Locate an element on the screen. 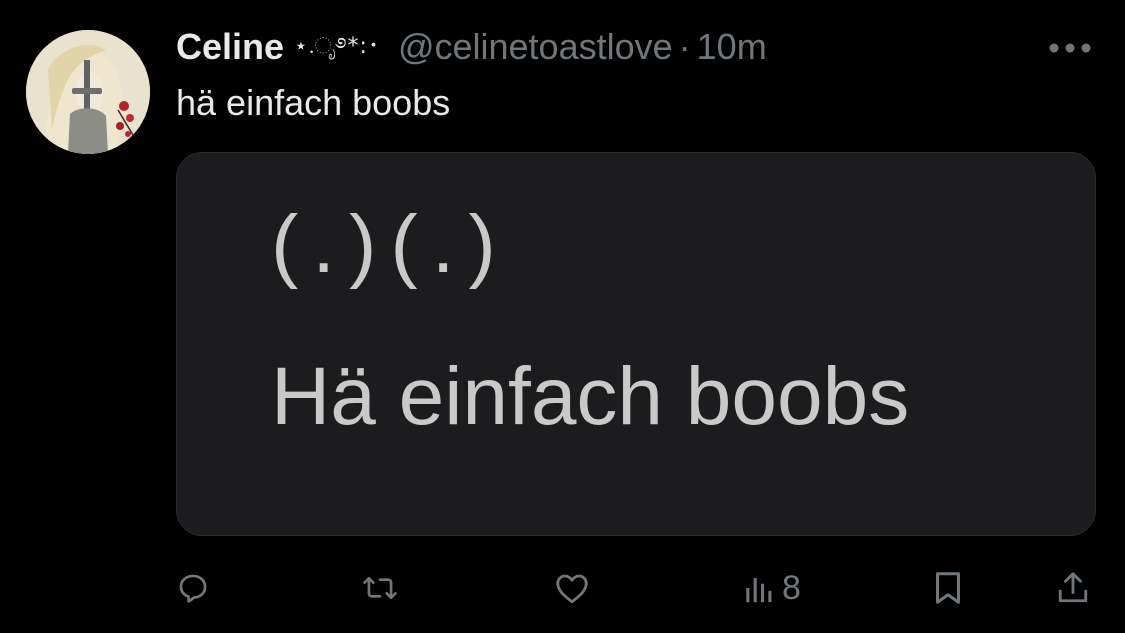  action-bar: 8 is located at coordinates (636, 588).